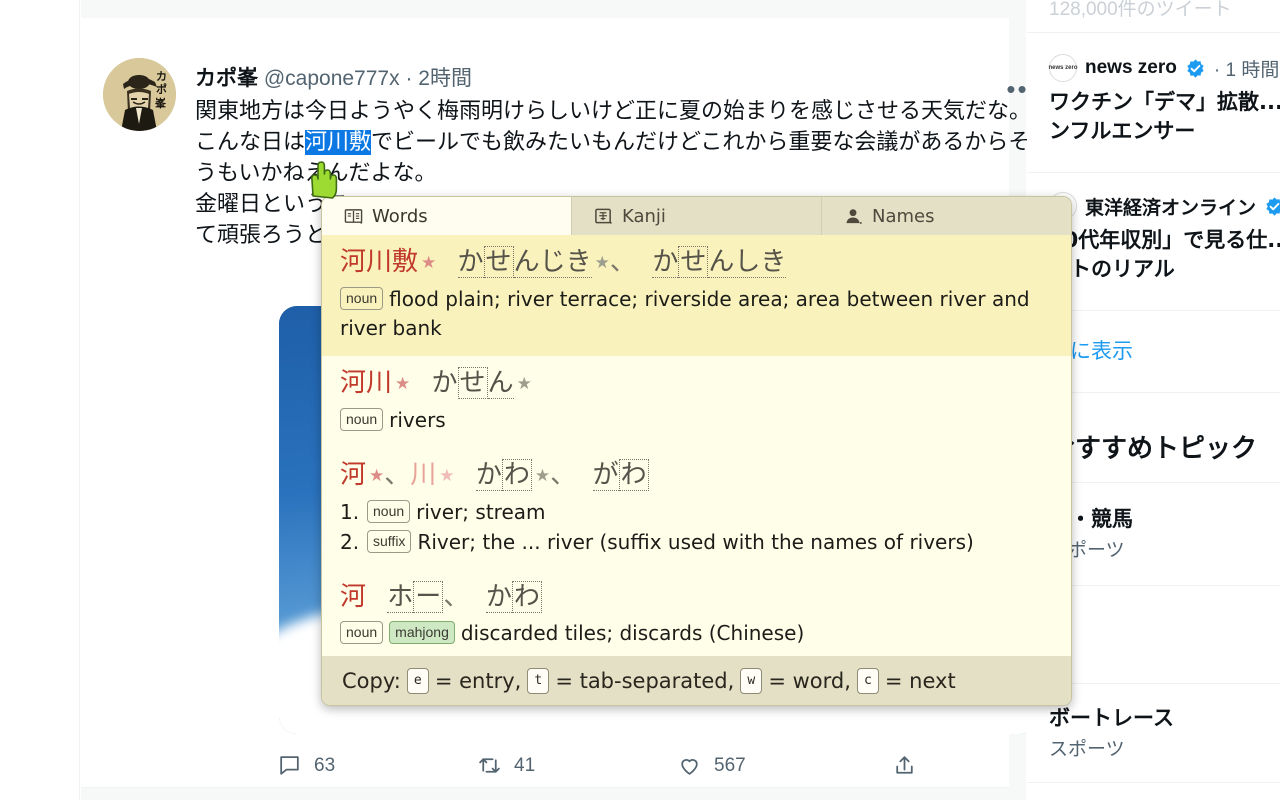 Image resolution: width=1280 pixels, height=800 pixels. What do you see at coordinates (481, 383) in the screenshot?
I see `entry-reading: かせん ★` at bounding box center [481, 383].